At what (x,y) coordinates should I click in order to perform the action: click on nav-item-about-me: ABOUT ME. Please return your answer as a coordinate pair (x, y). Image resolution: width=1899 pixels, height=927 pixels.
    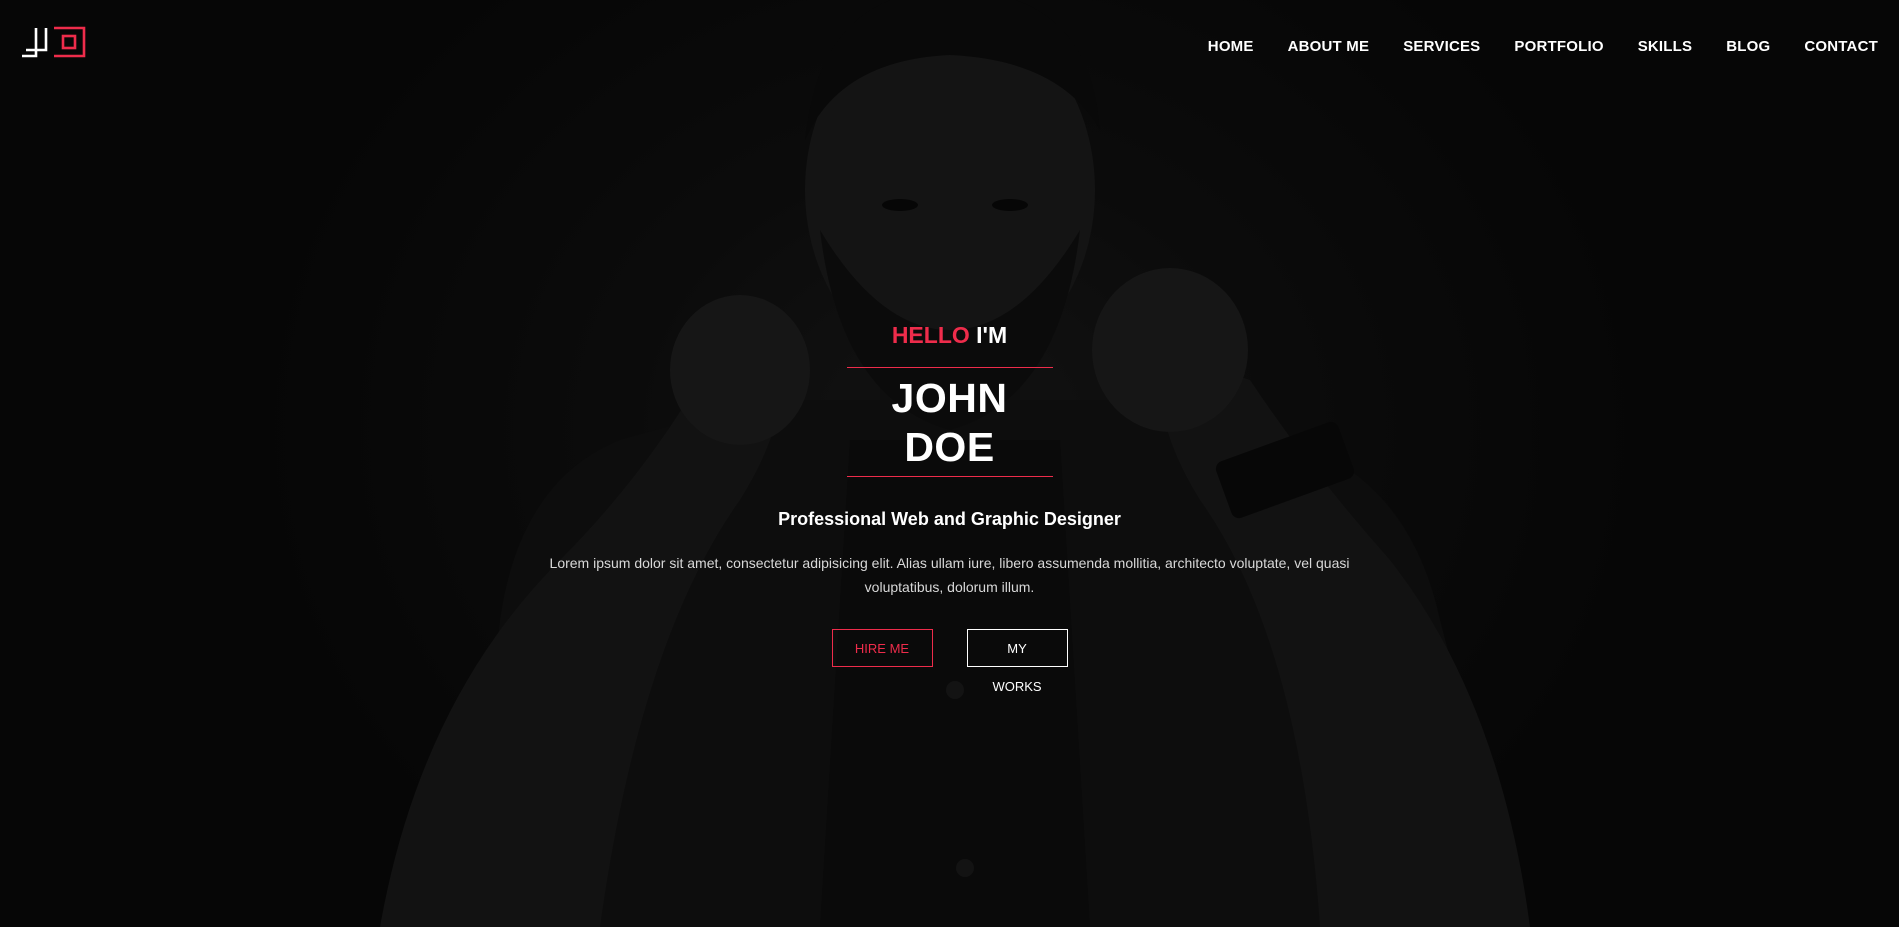
    Looking at the image, I should click on (1329, 47).